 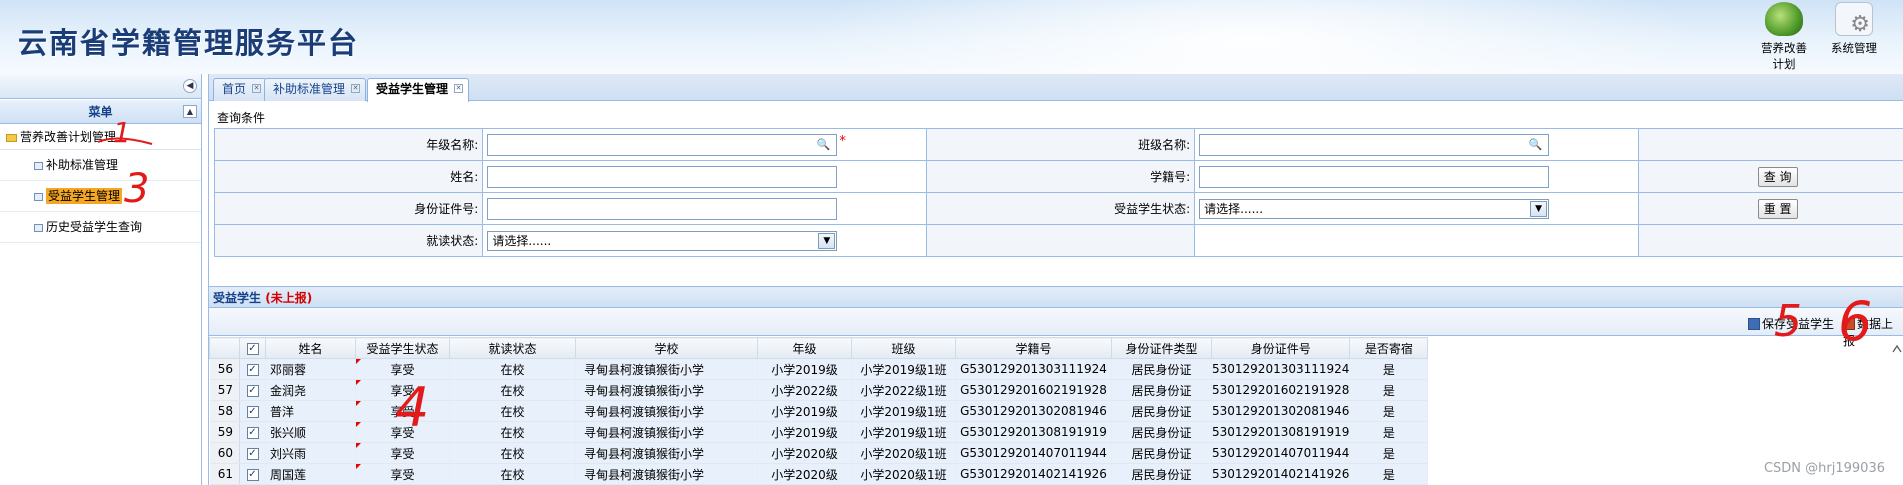 What do you see at coordinates (903, 390) in the screenshot?
I see `cell-class: 小学2022级1班` at bounding box center [903, 390].